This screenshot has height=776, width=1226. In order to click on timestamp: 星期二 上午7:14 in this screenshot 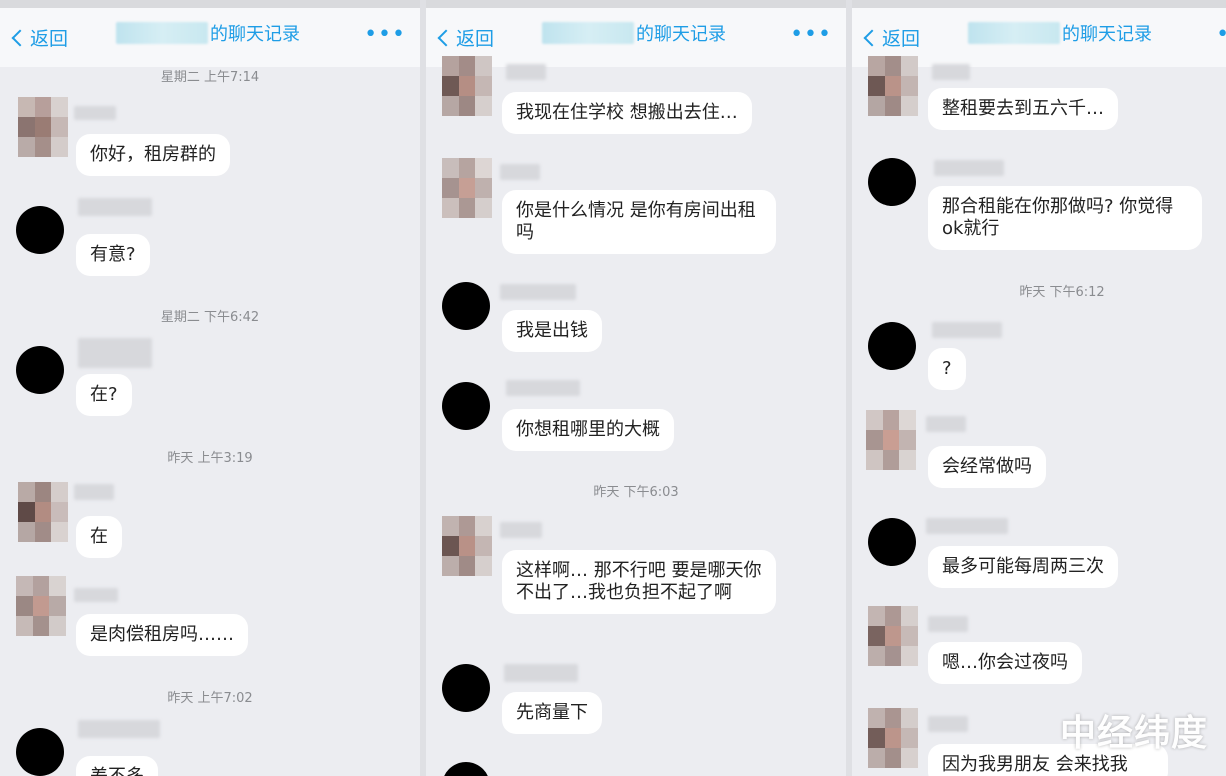, I will do `click(210, 77)`.